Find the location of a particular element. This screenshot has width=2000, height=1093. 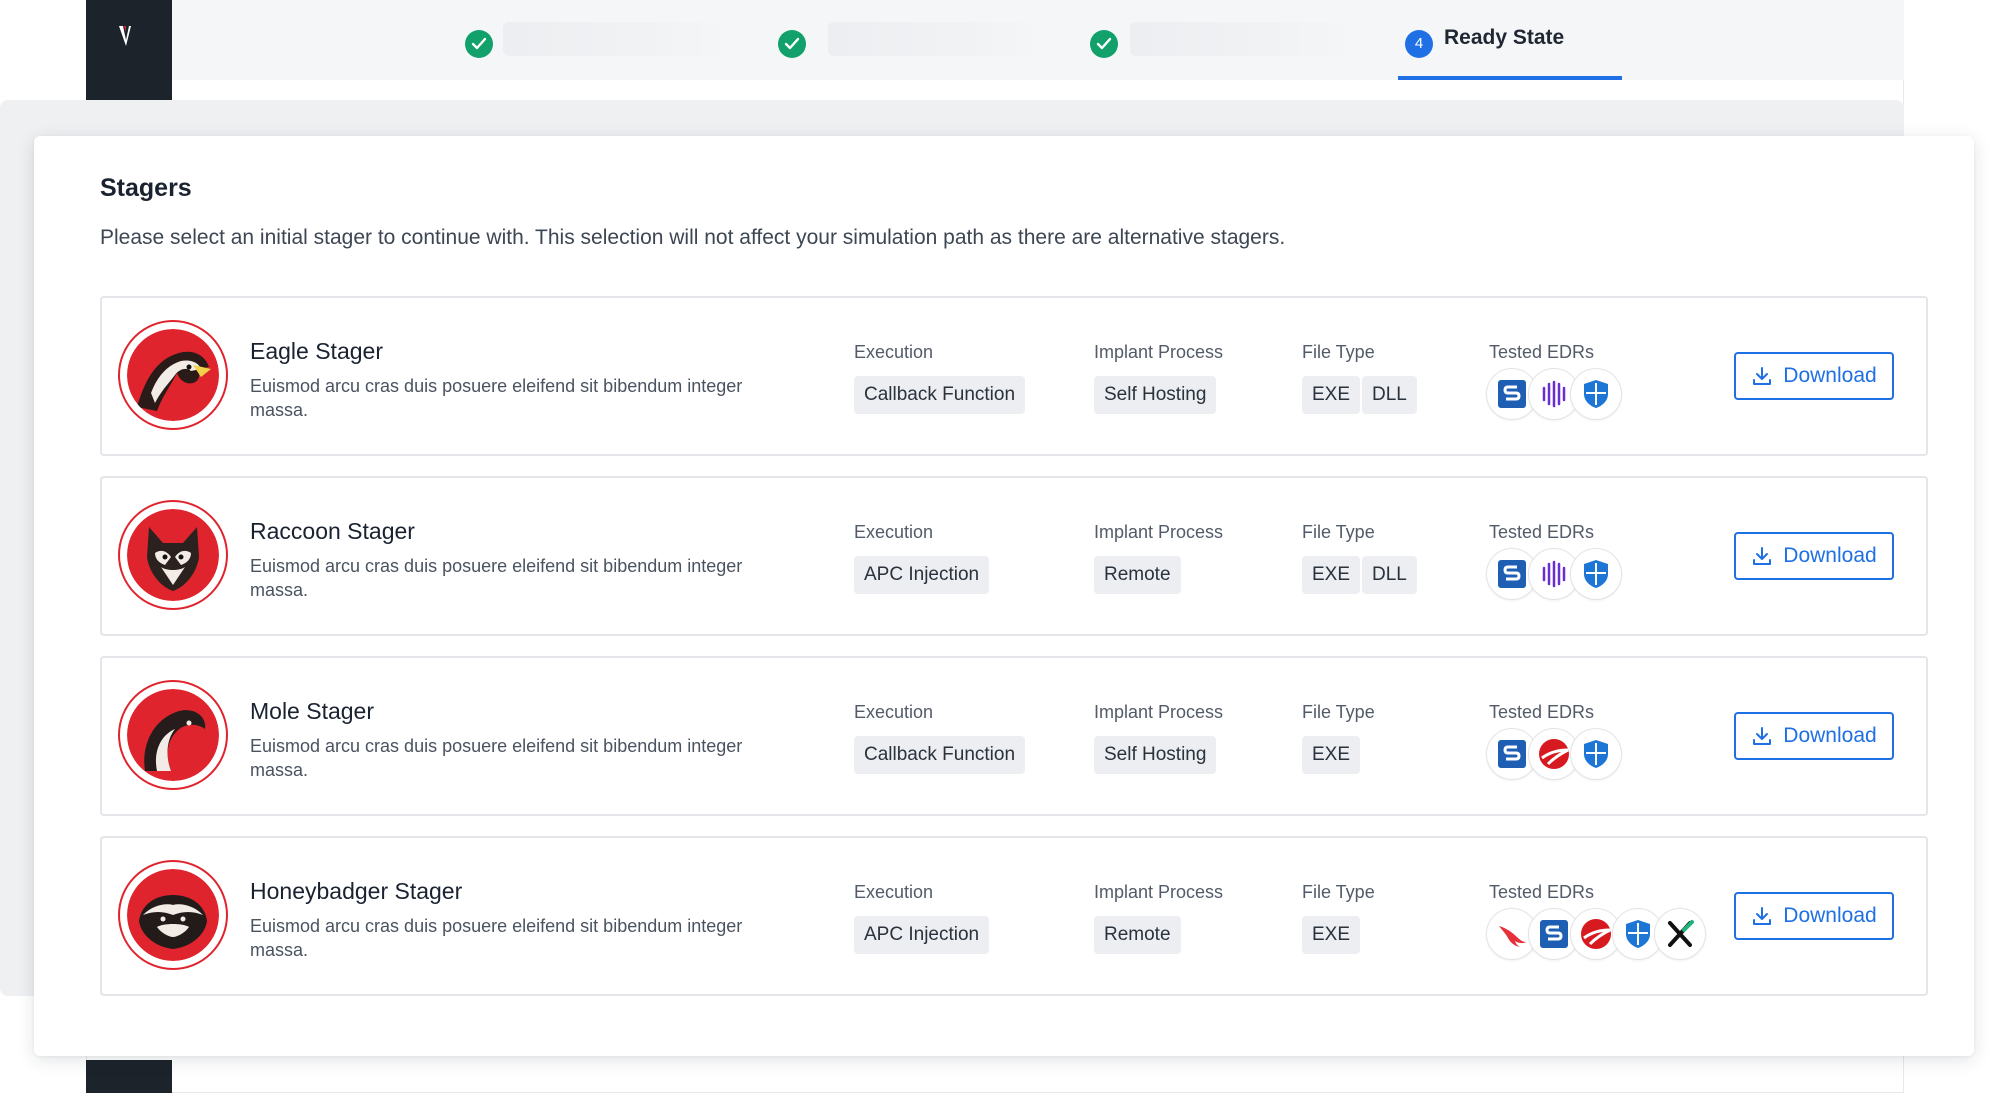

section-title: Stagers is located at coordinates (146, 188).